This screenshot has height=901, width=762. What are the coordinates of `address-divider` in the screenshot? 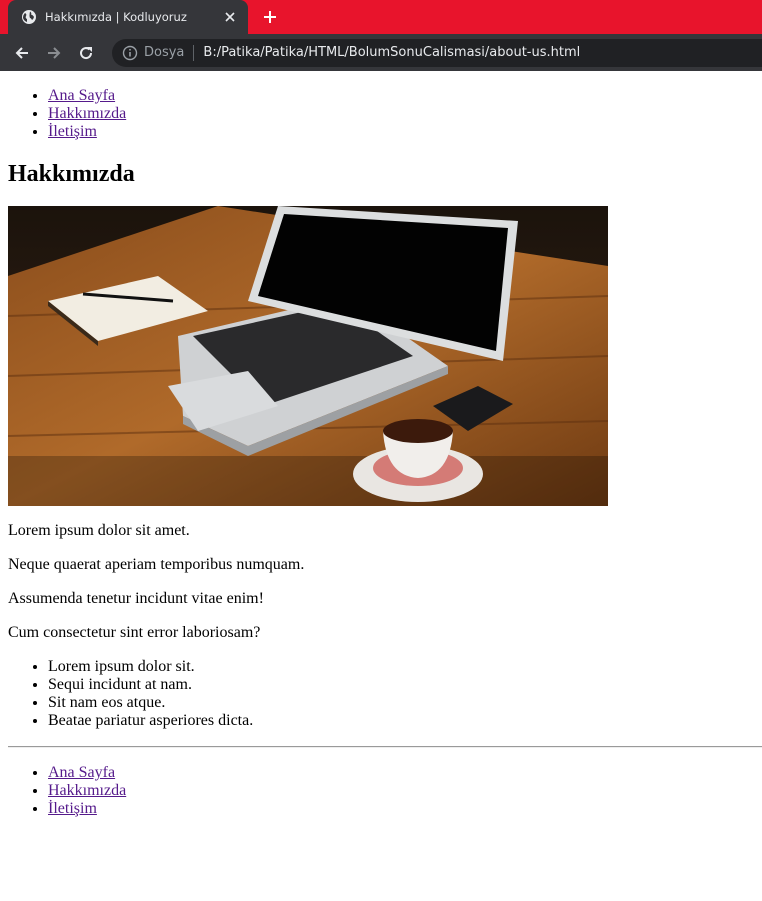 It's located at (194, 52).